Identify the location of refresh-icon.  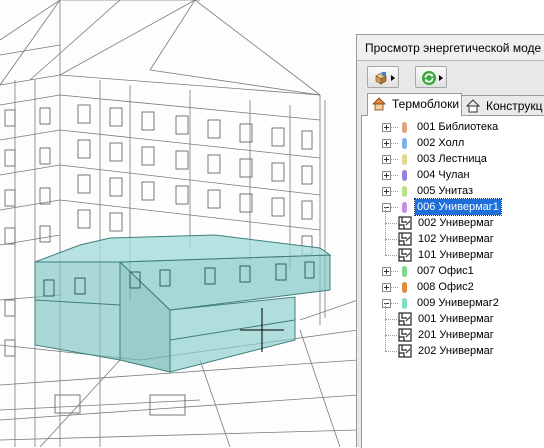
(429, 78).